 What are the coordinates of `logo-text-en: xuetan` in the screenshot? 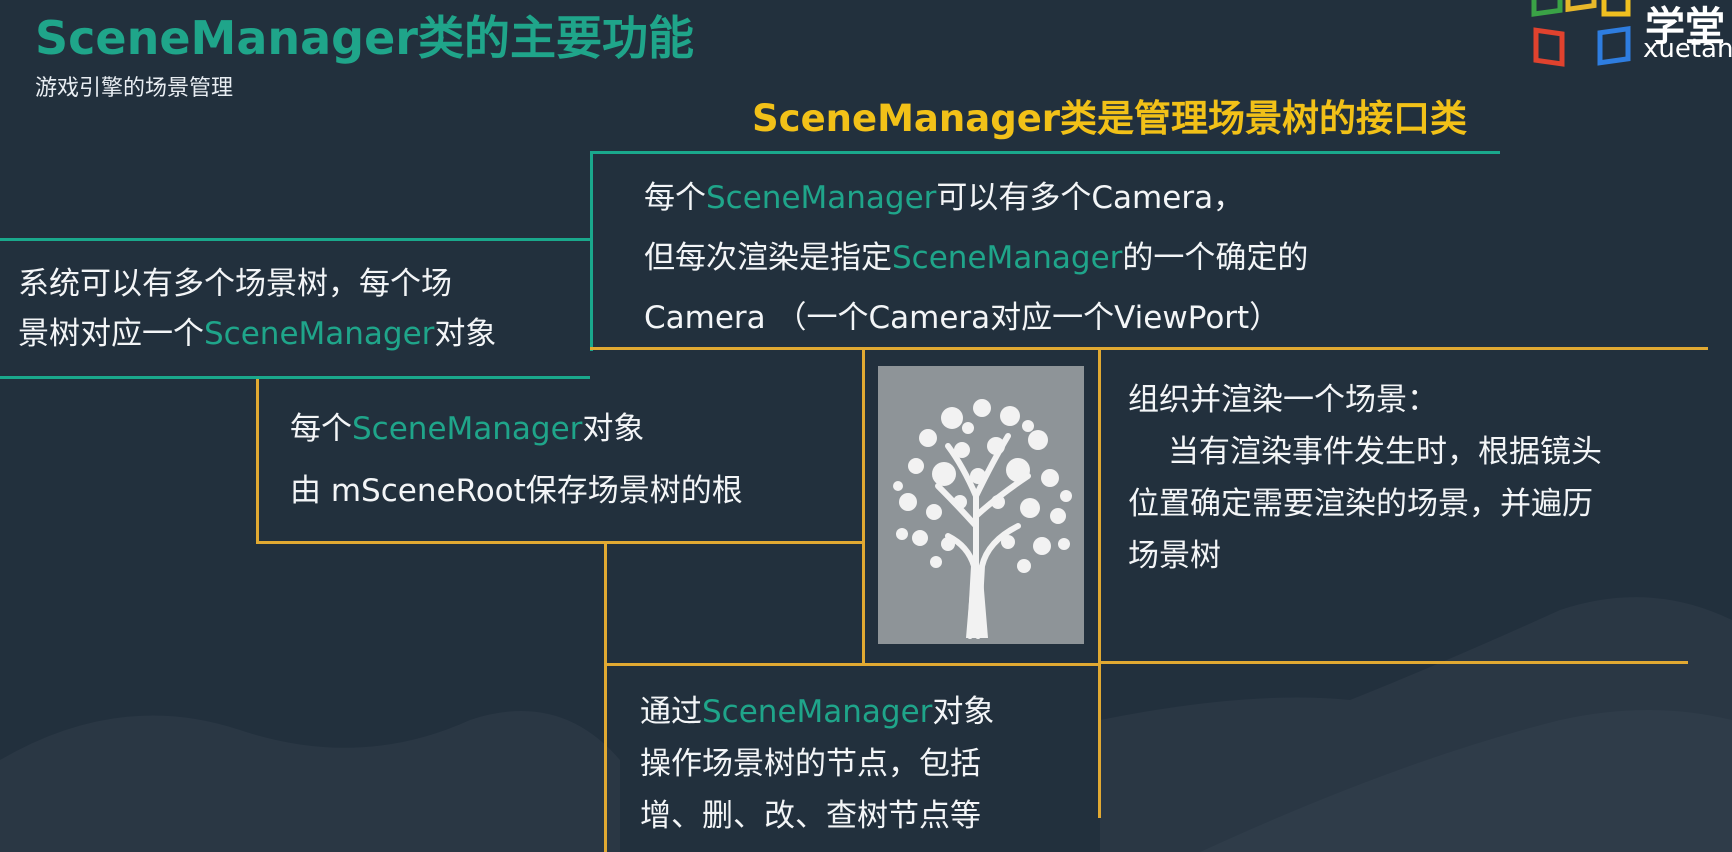 It's located at (1687, 49).